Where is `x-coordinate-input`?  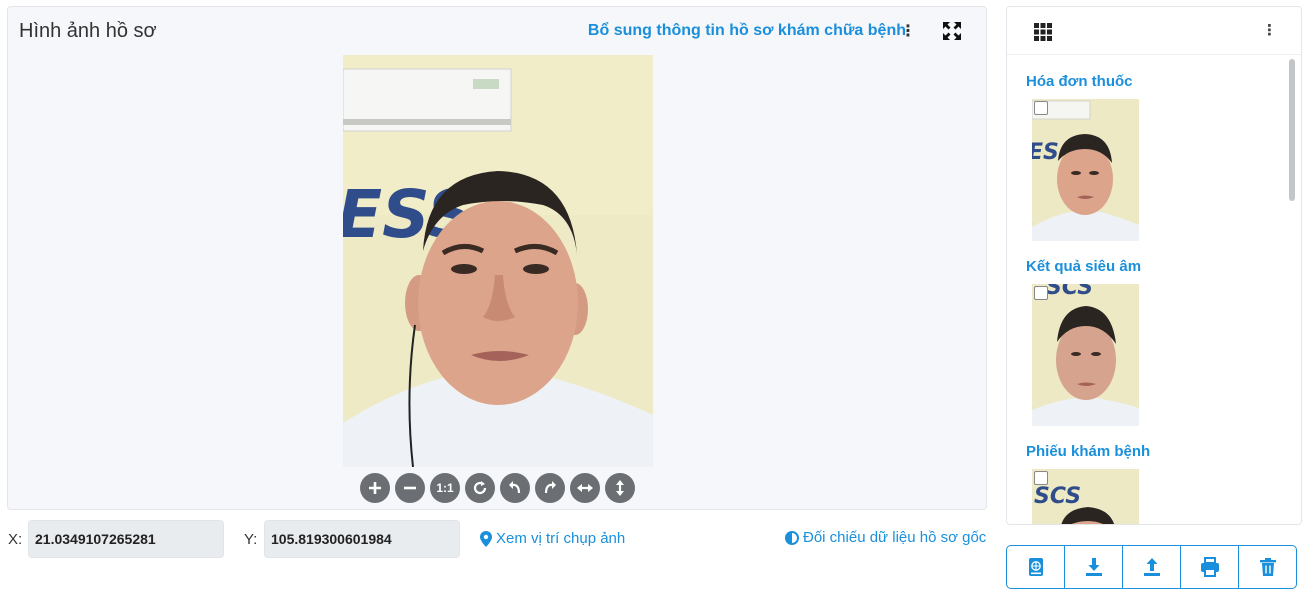
x-coordinate-input is located at coordinates (126, 539).